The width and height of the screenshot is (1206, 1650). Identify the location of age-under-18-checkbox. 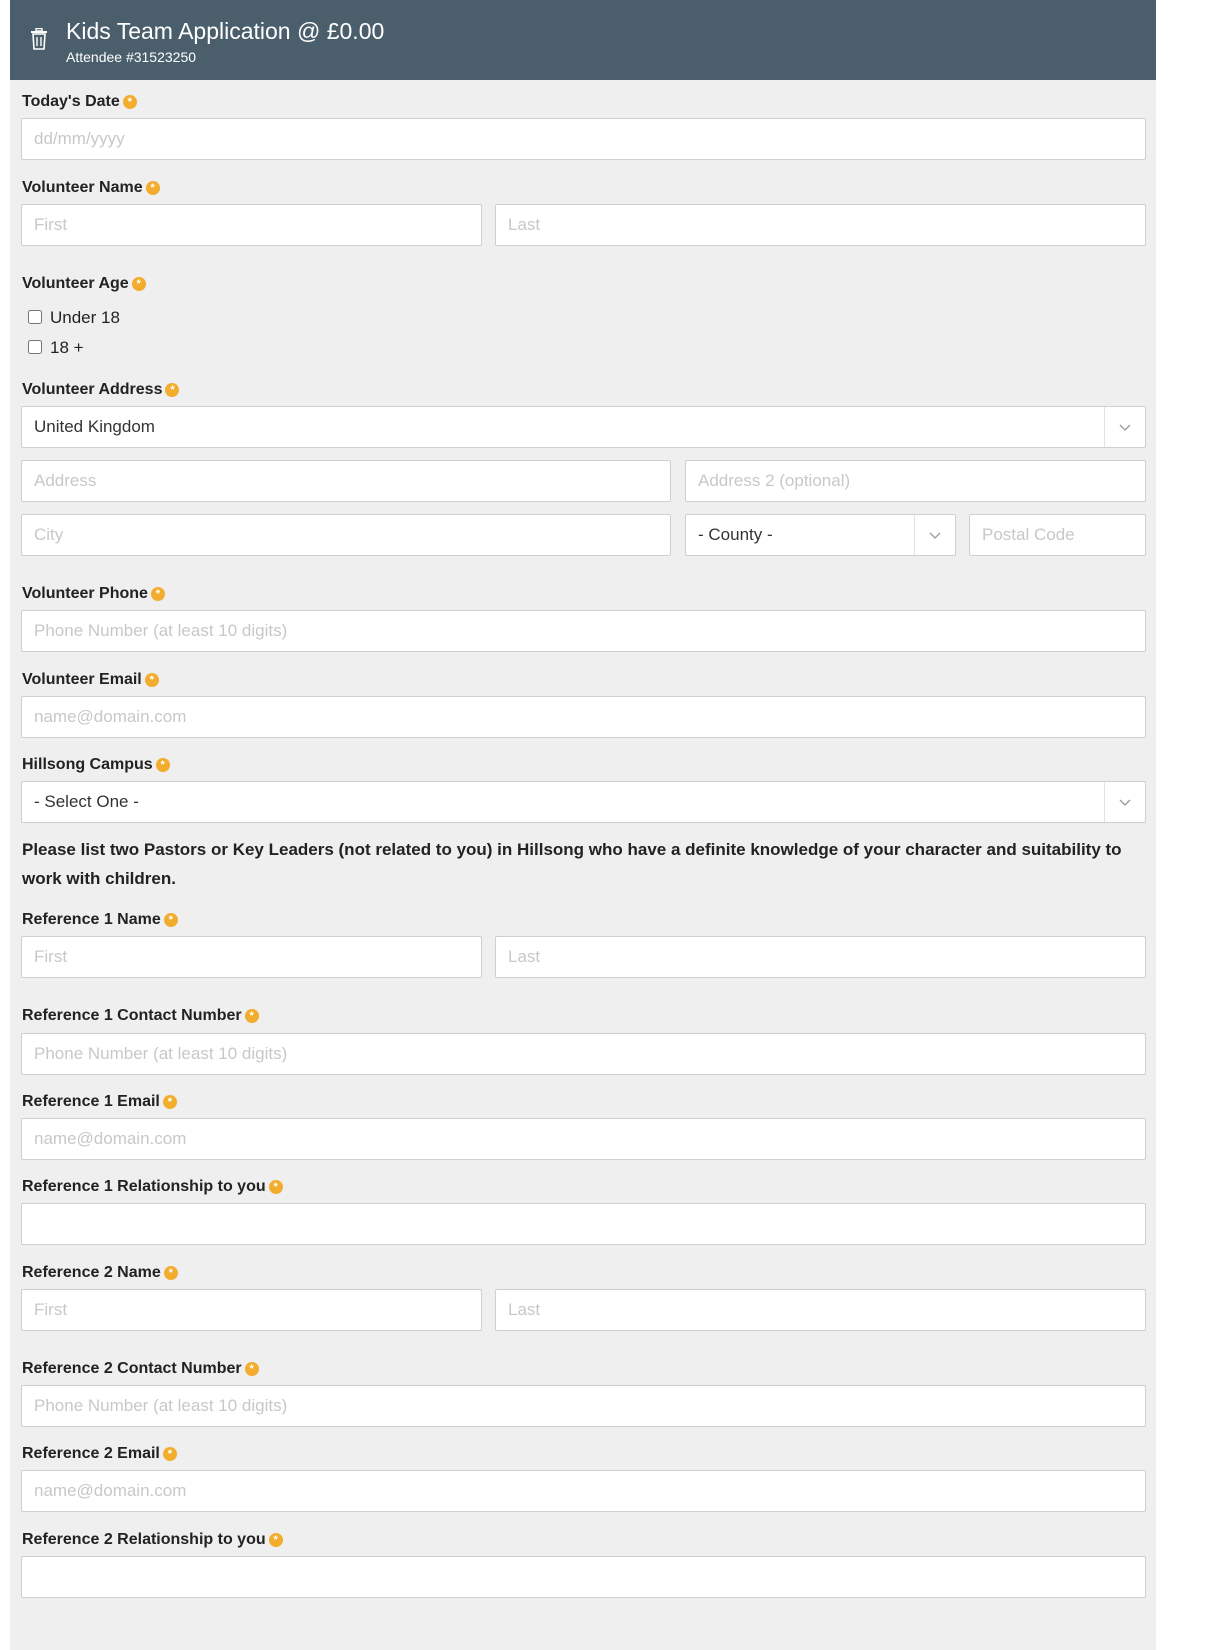
(35, 317).